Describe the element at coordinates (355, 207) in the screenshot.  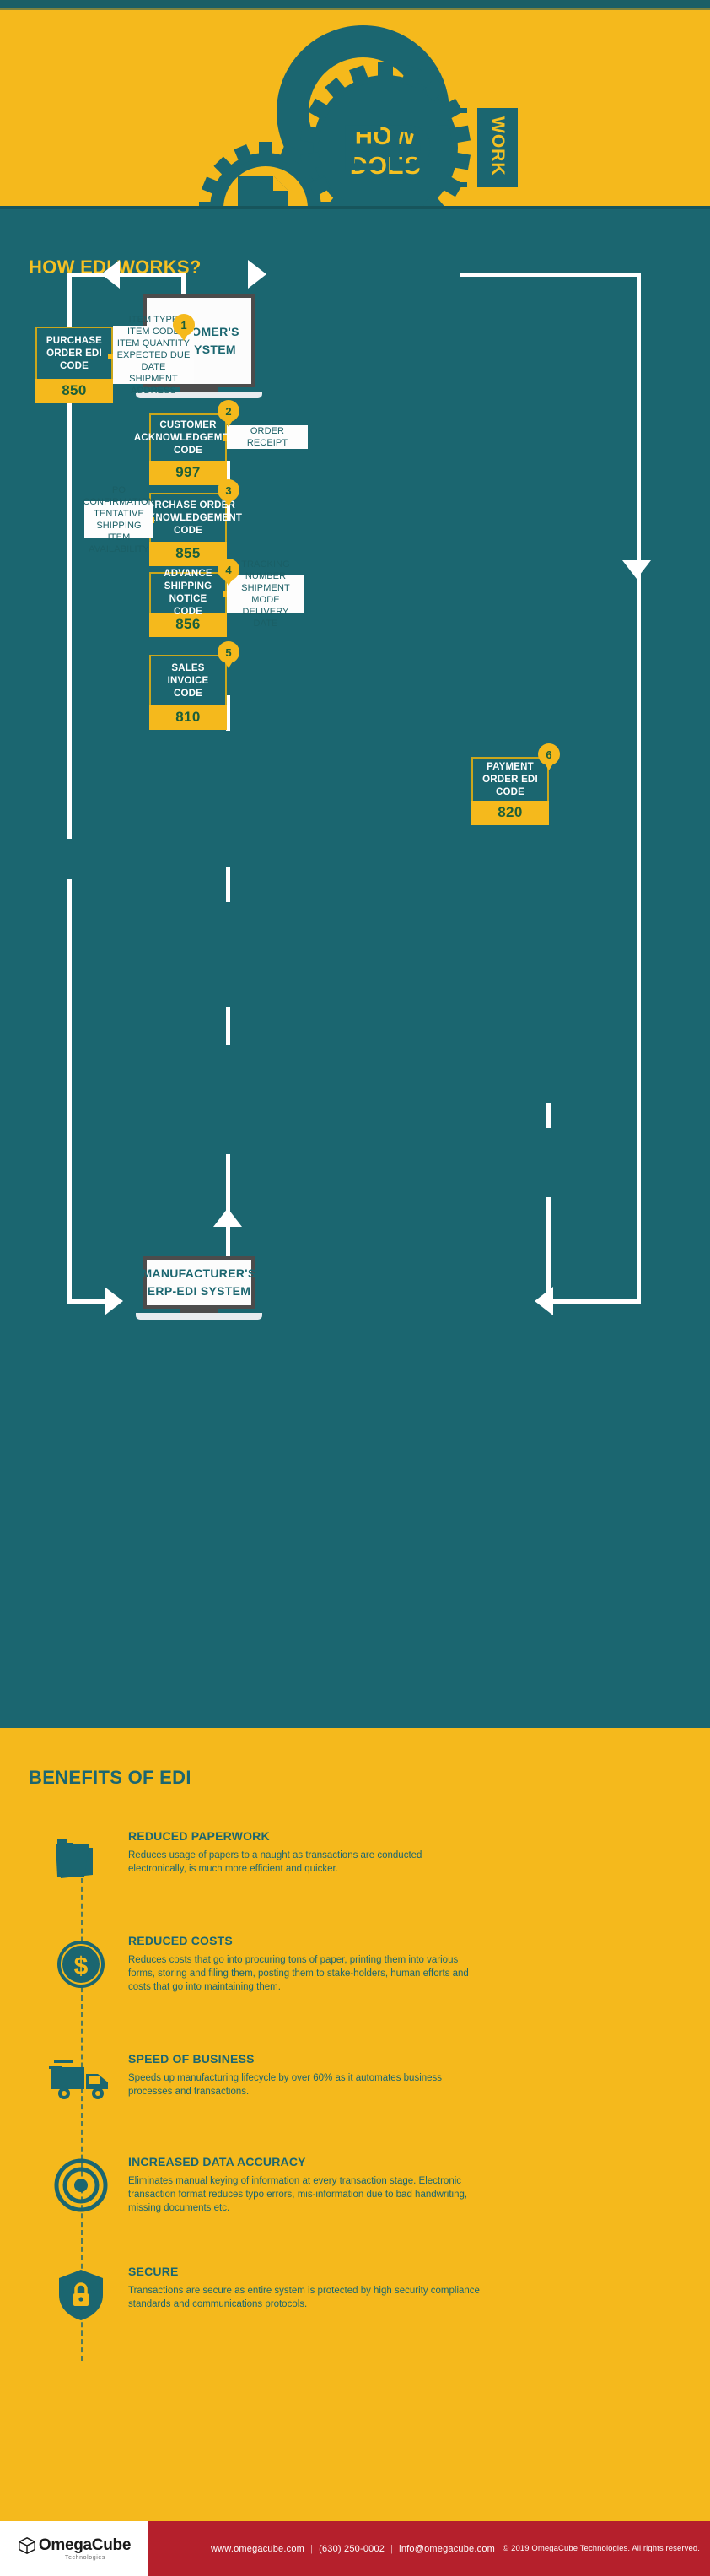
I see `flow-top-divider` at that location.